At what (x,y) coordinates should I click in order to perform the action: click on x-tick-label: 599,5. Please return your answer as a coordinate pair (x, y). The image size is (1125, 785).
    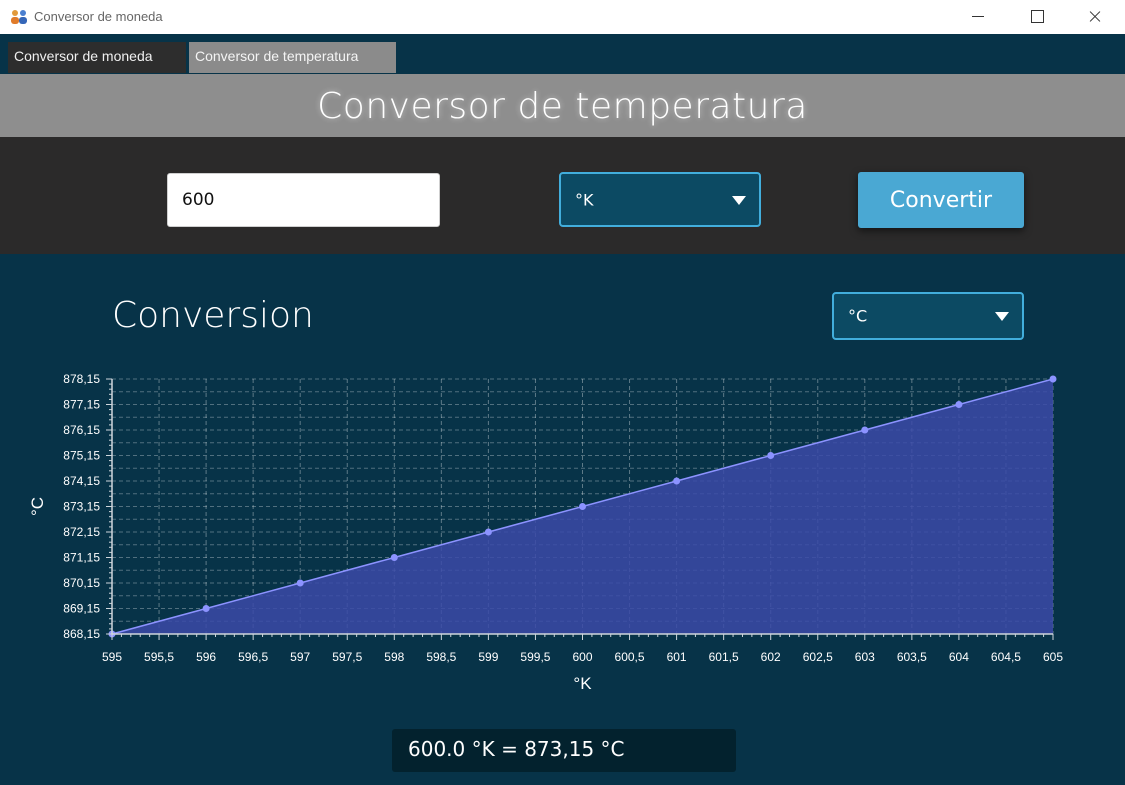
    Looking at the image, I should click on (535, 657).